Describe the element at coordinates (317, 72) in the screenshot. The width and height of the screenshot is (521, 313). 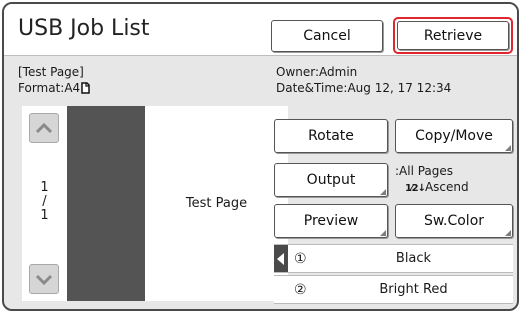
I see `job-owner: Owner:Admin` at that location.